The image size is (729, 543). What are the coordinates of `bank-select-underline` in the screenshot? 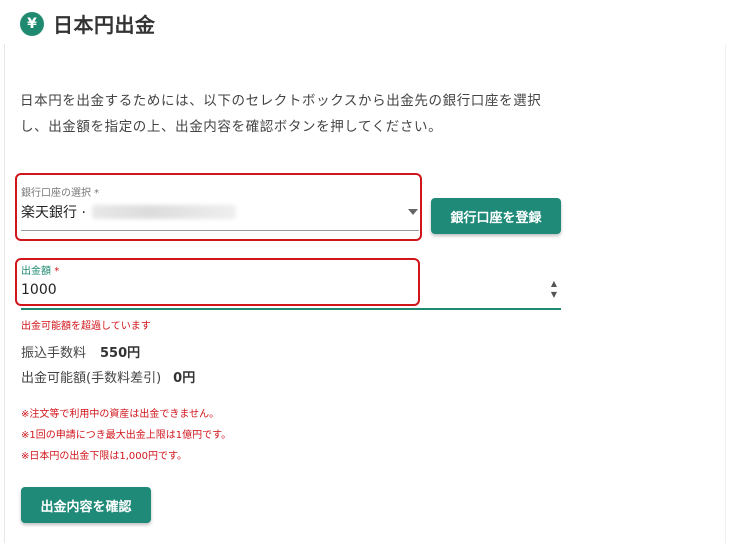 It's located at (220, 230).